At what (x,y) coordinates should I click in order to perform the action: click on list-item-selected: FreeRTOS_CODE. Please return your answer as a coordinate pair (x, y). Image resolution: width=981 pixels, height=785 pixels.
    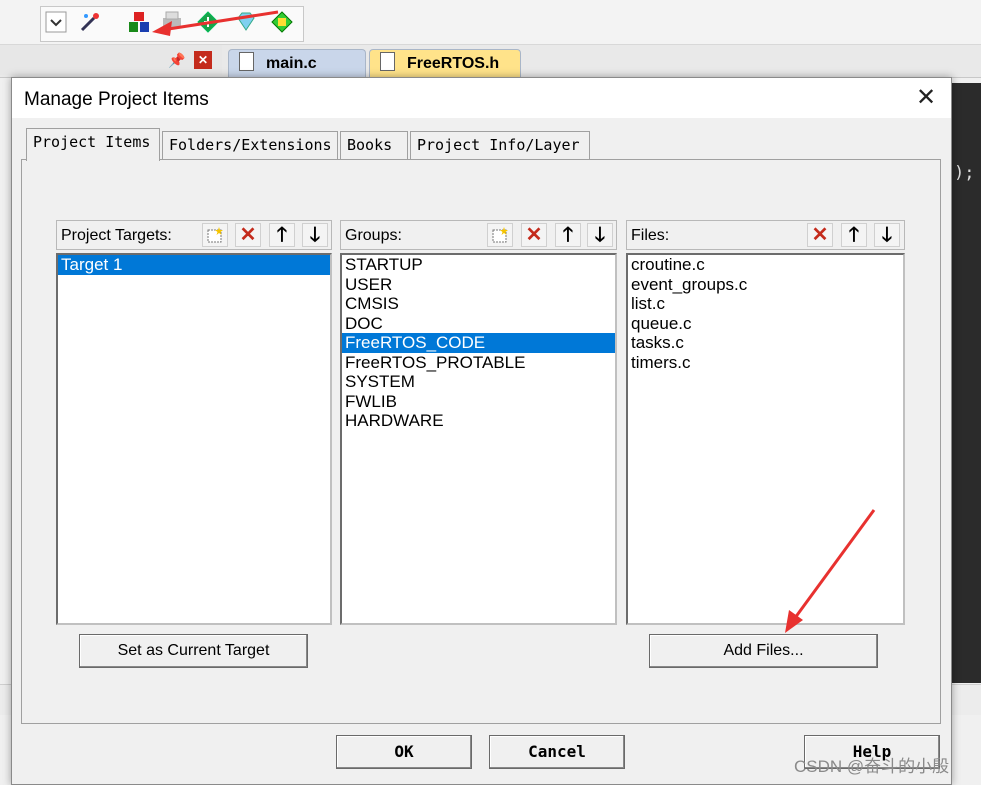
    Looking at the image, I should click on (478, 343).